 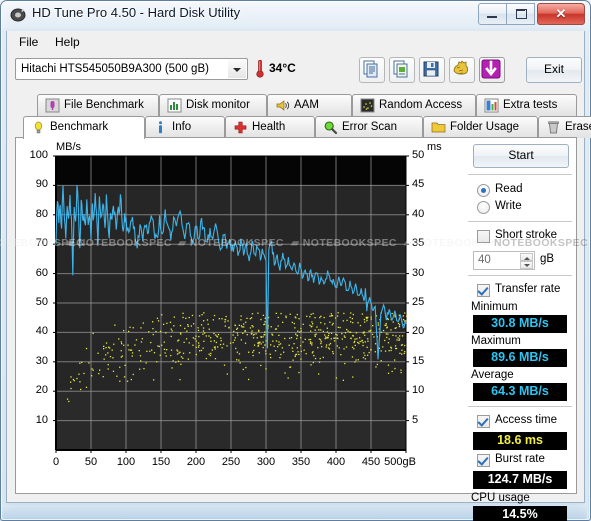 I want to click on menu-bar: File Help, so click(x=295, y=42).